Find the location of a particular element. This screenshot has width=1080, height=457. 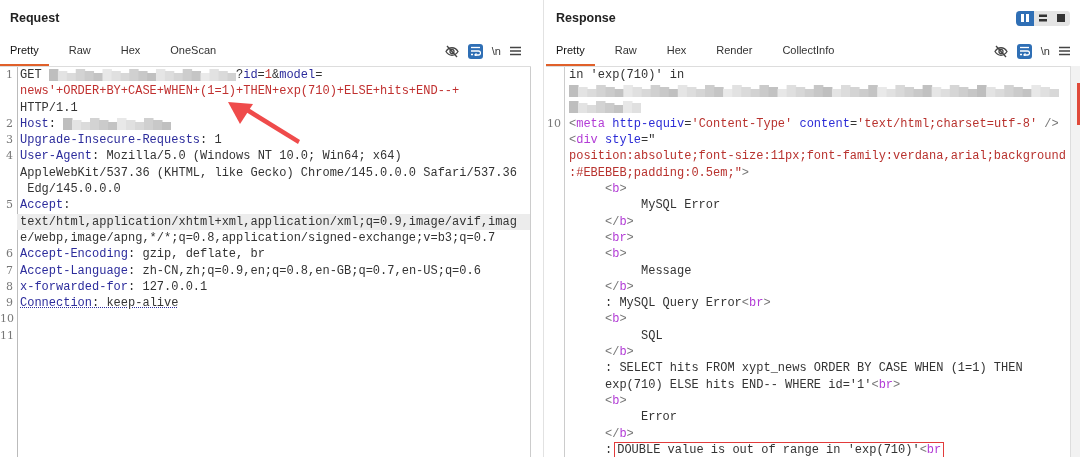

code-text: : is located at coordinates (609, 449).